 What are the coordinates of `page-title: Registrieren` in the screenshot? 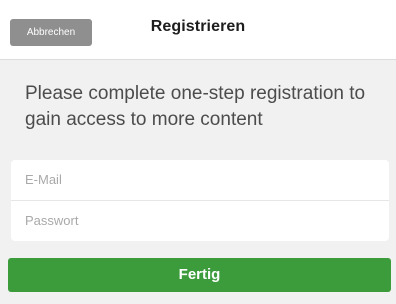 It's located at (198, 26).